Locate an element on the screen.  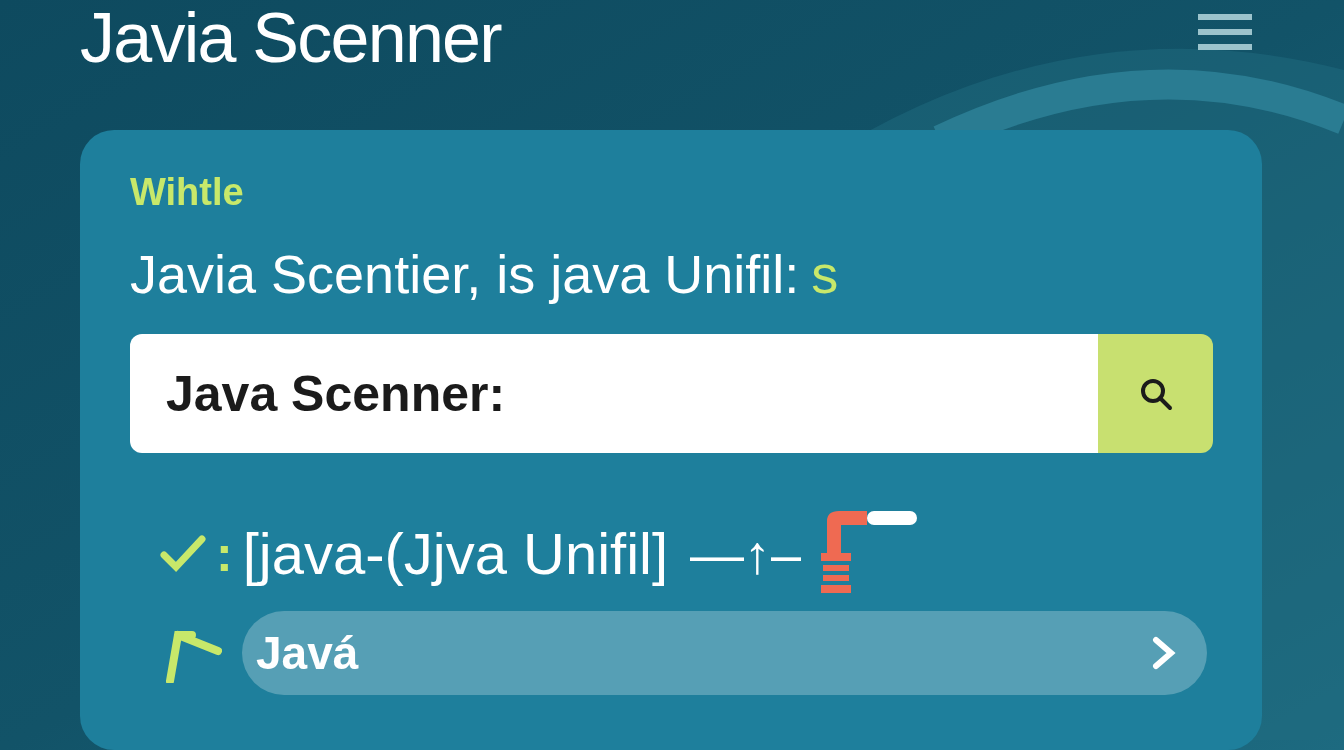
app-title: Javia Scenner is located at coordinates (290, 38).